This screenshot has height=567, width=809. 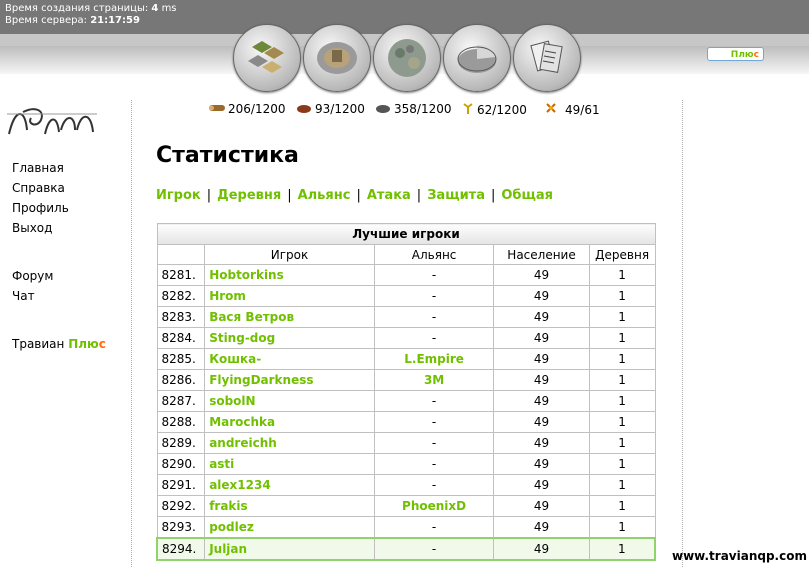 What do you see at coordinates (40, 208) in the screenshot?
I see `menu-profile: Профиль` at bounding box center [40, 208].